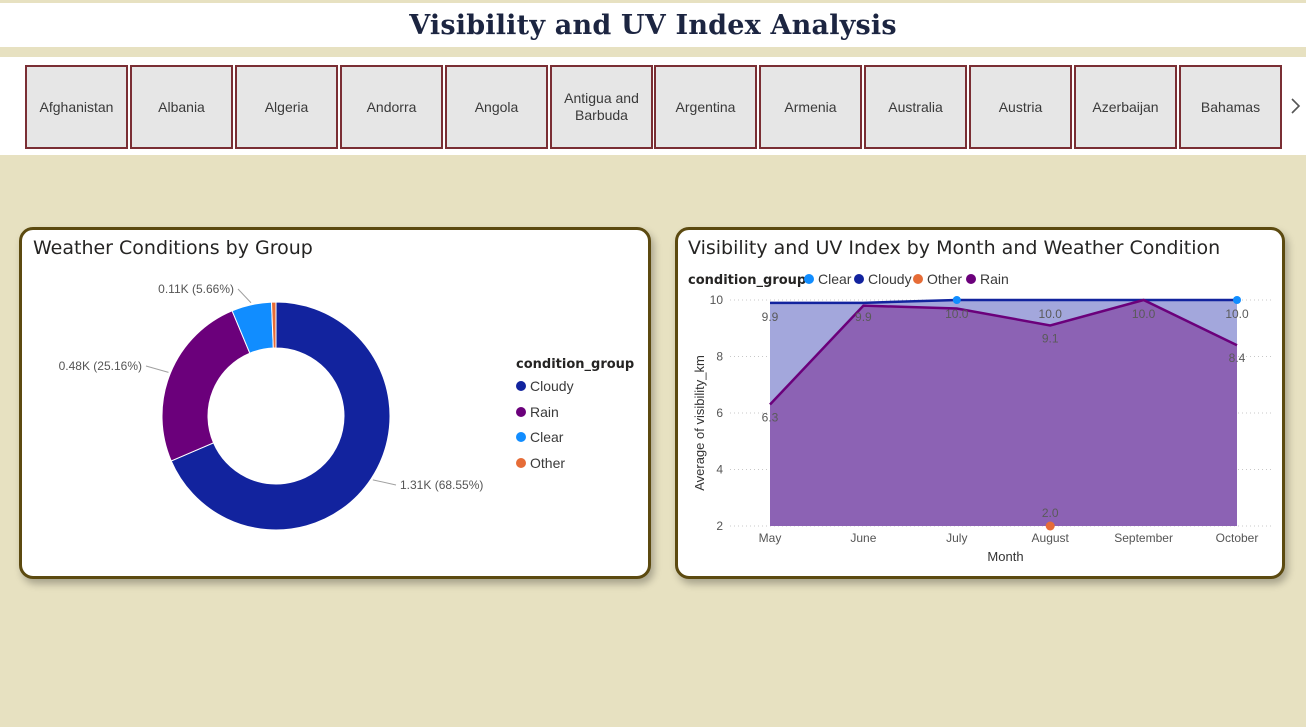  Describe the element at coordinates (863, 538) in the screenshot. I see `x-tick-label: June` at that location.